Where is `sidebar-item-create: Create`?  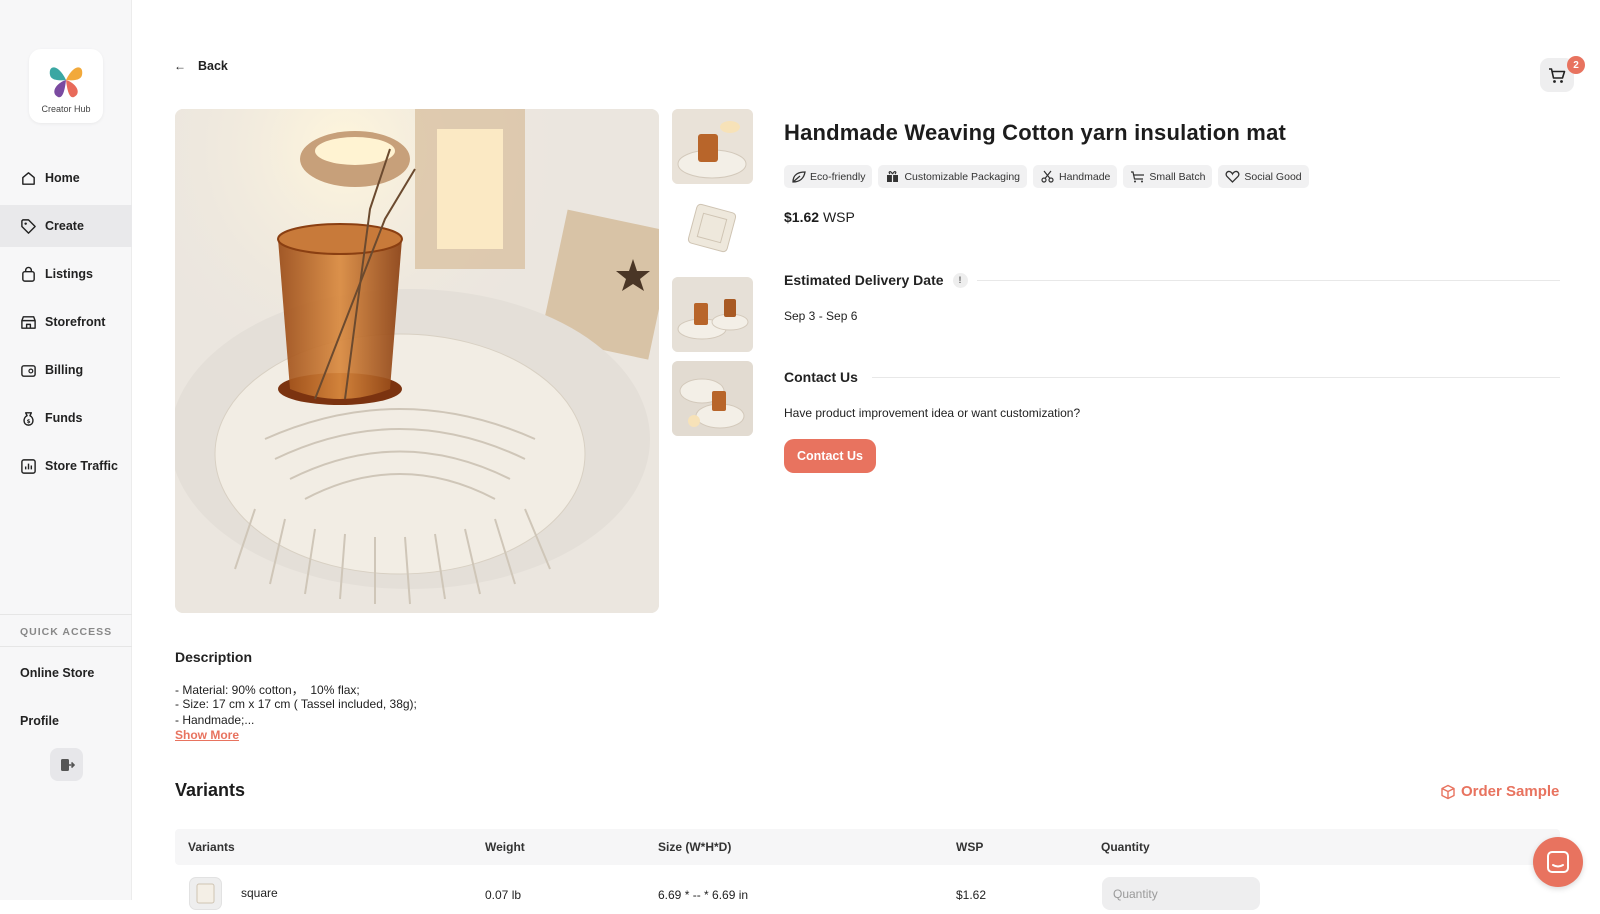 sidebar-item-create: Create is located at coordinates (66, 226).